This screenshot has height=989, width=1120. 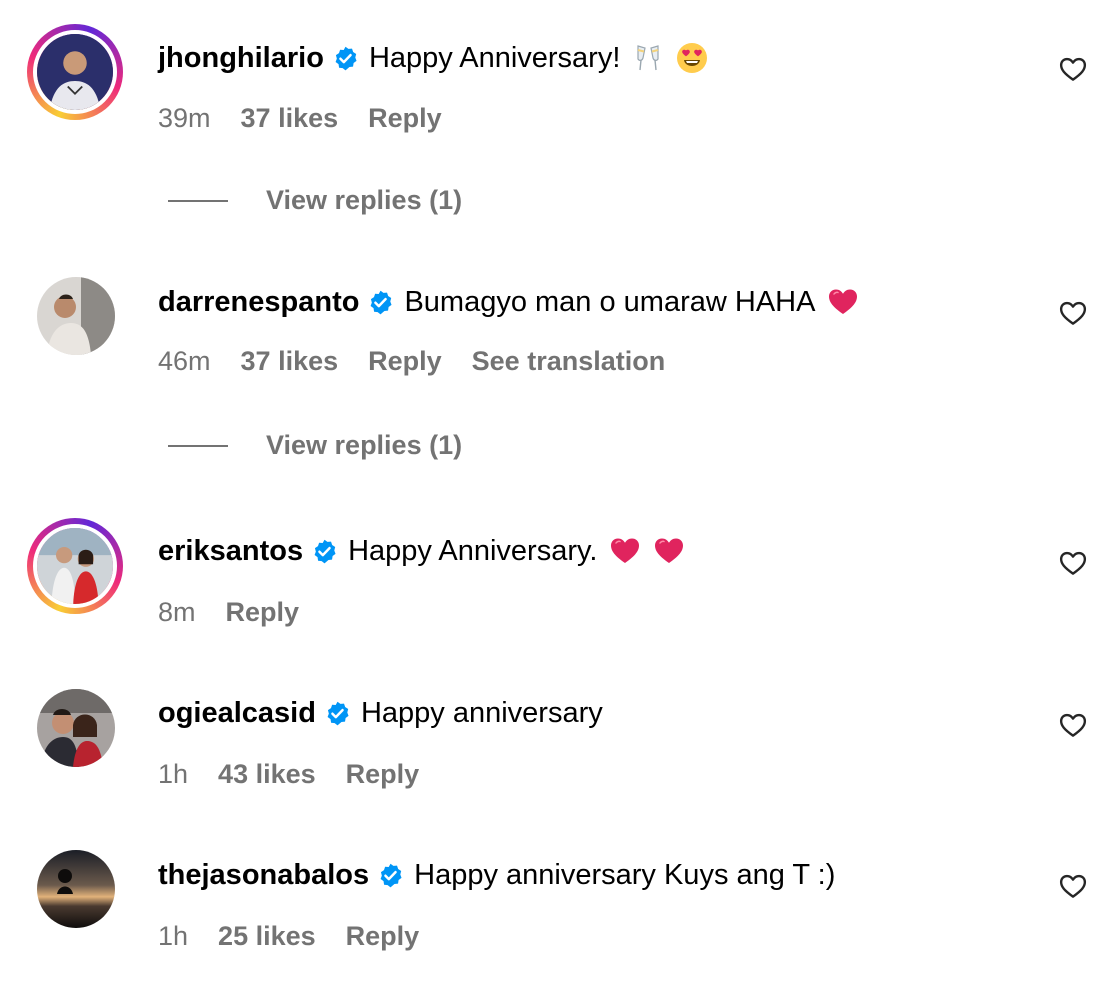 I want to click on comment-meta: 46m 37 likes Reply See translation, so click(x=426, y=361).